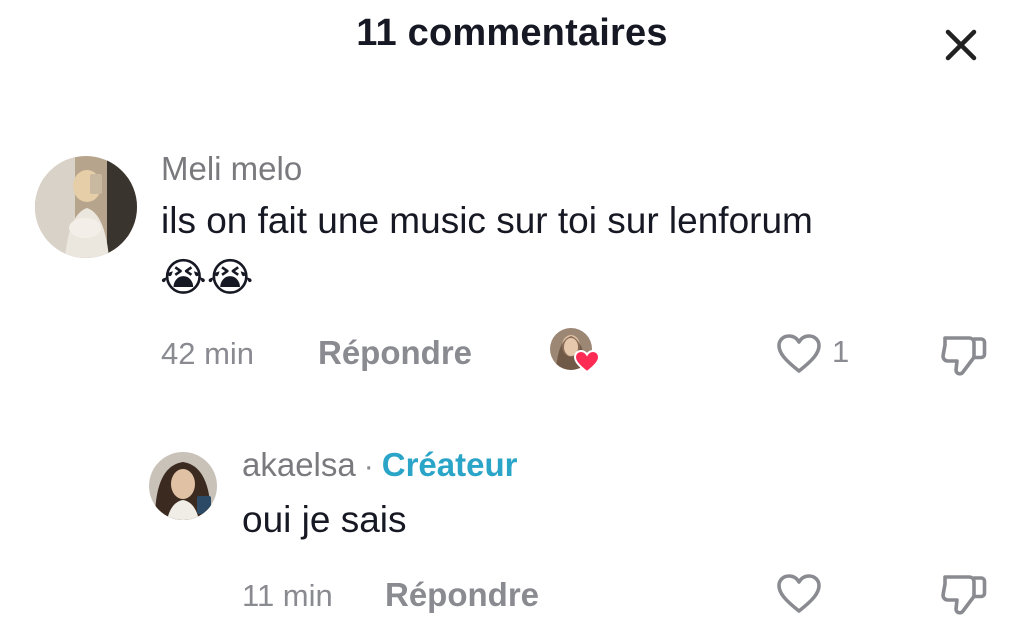 The image size is (1024, 617). I want to click on like-count: 1, so click(841, 351).